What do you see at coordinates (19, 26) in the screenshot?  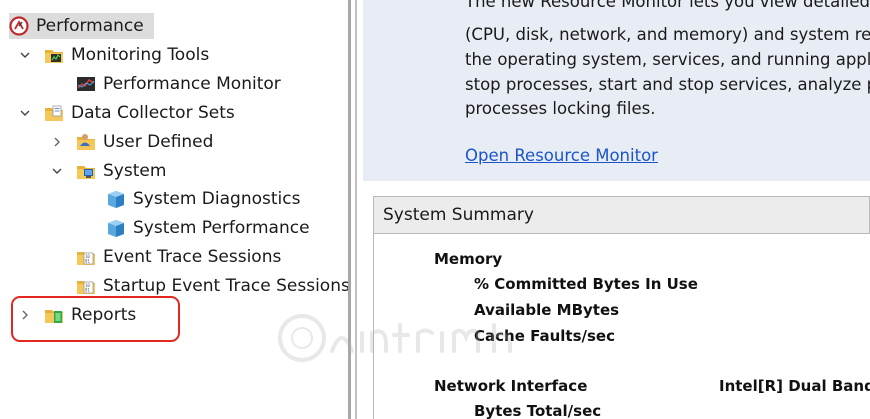 I see `performance-icon` at bounding box center [19, 26].